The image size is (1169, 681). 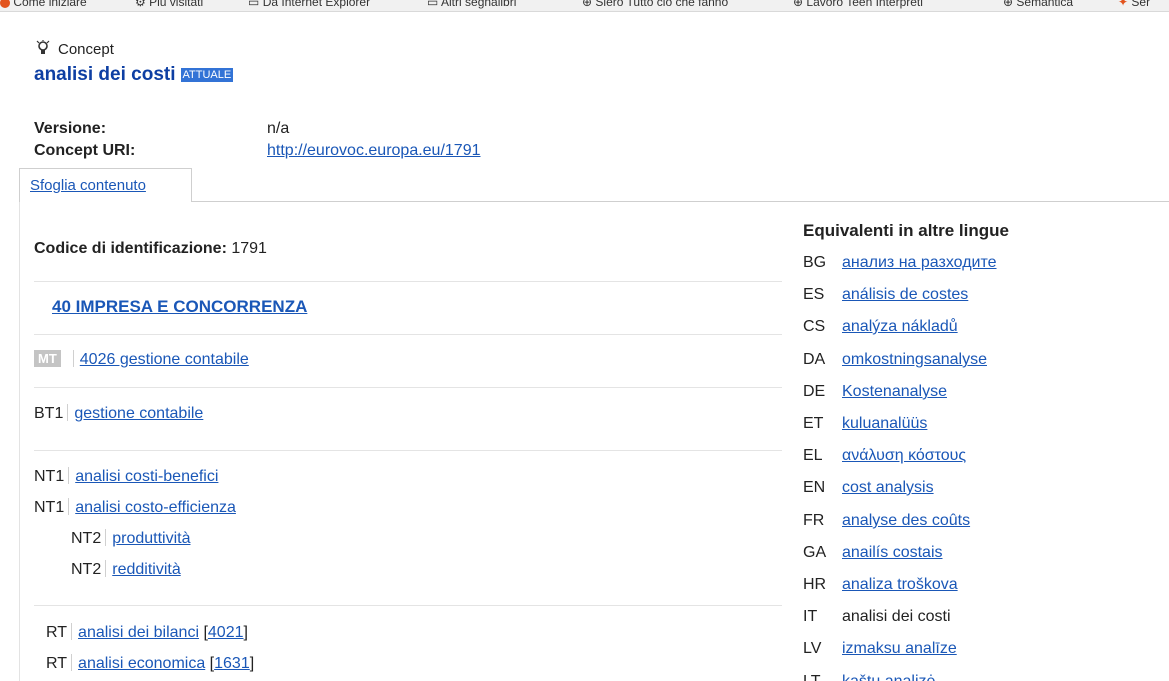 I want to click on tab-browse-content-label: Sfoglia contenuto, so click(x=88, y=185).